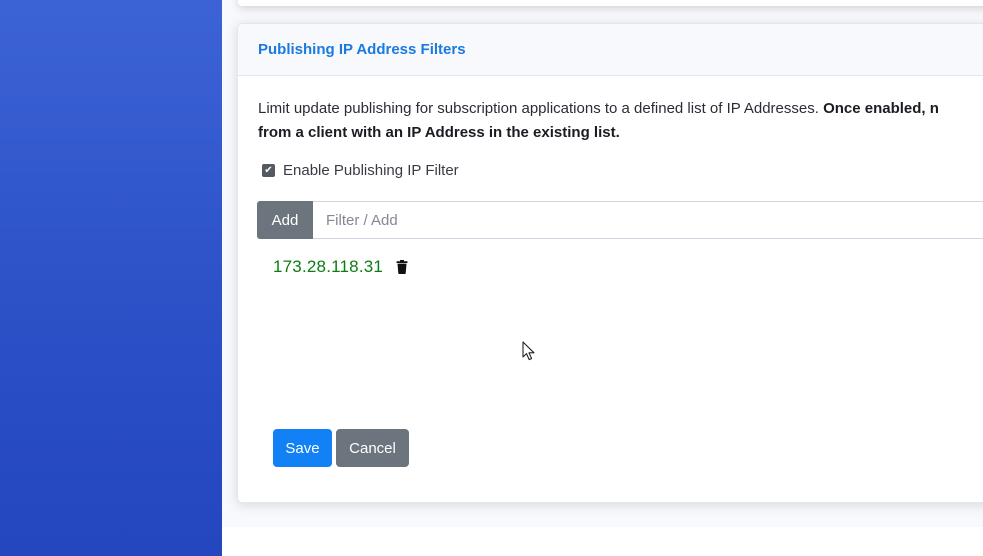 The height and width of the screenshot is (556, 983). What do you see at coordinates (610, 50) in the screenshot?
I see `card-header: Publishing IP Address Filters` at bounding box center [610, 50].